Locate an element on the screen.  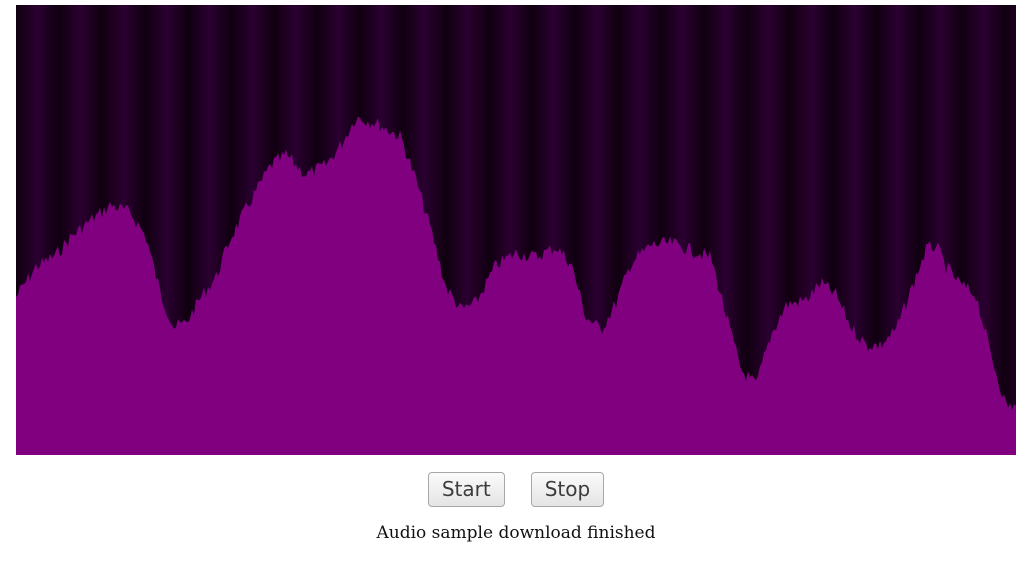
start-button: Start is located at coordinates (466, 489).